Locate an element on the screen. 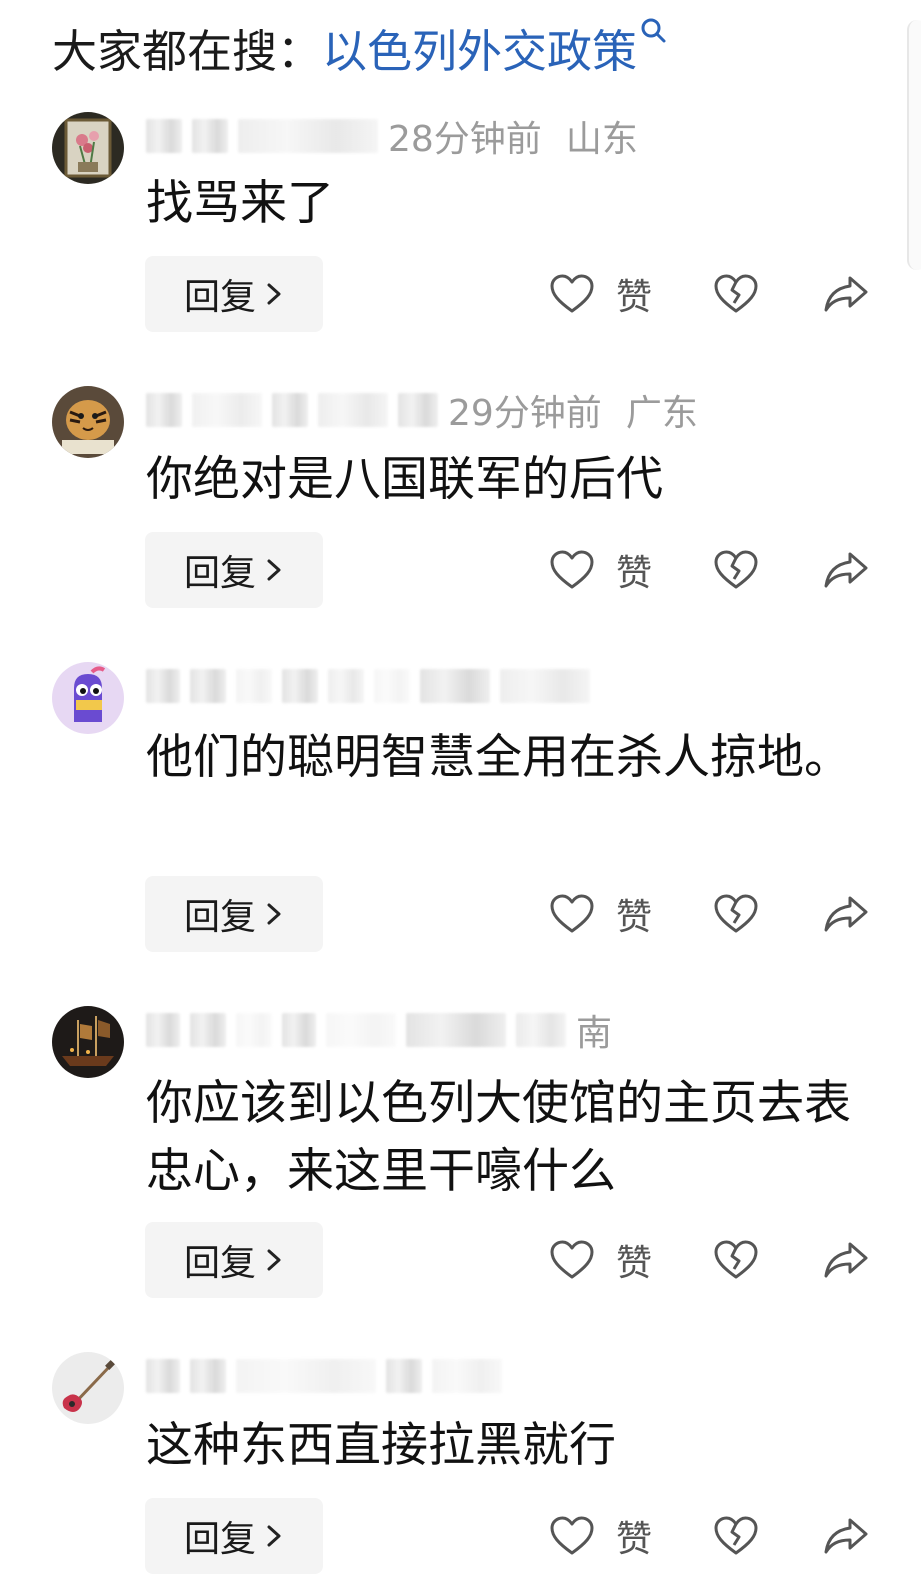 Image resolution: width=921 pixels, height=1574 pixels. search-icon is located at coordinates (653, 31).